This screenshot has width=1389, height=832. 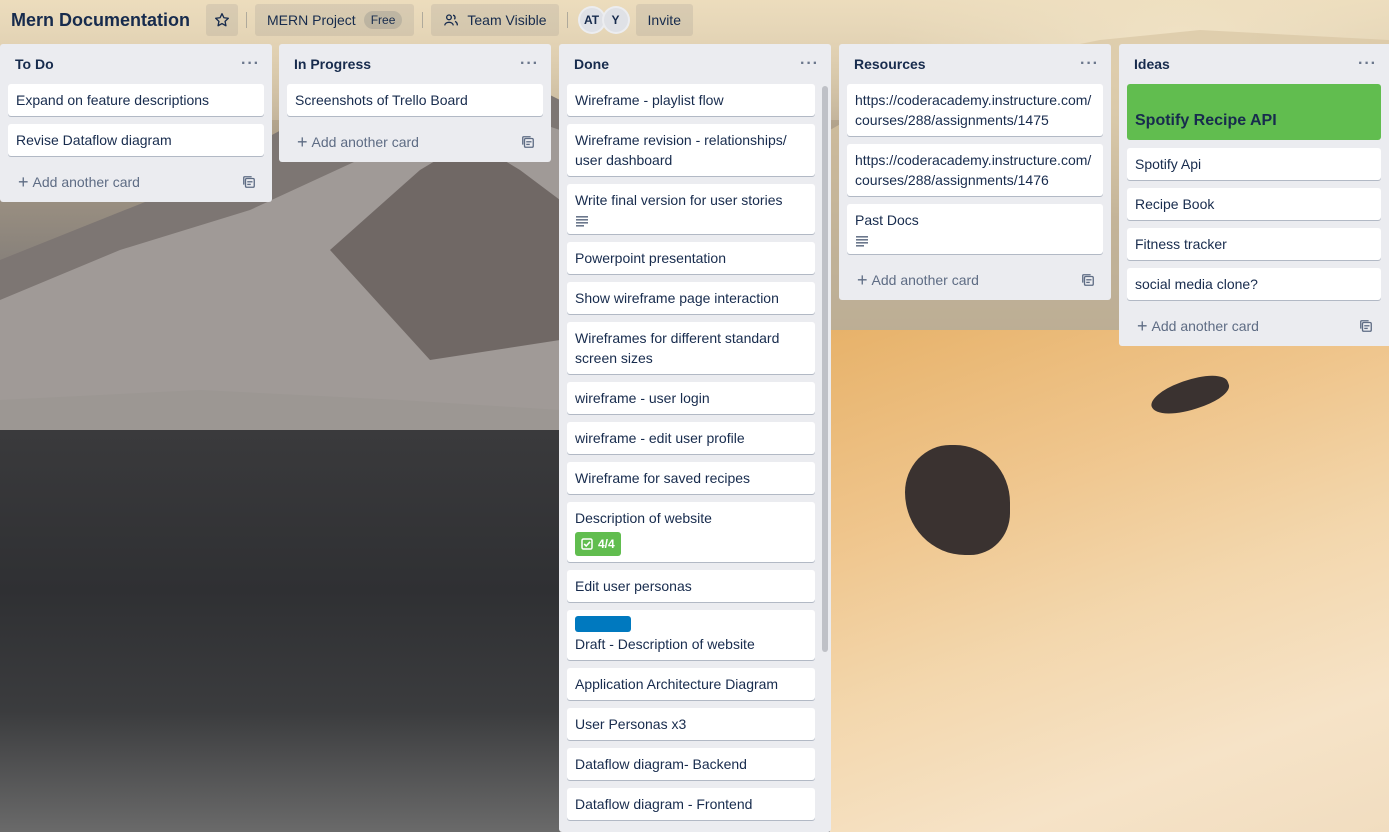 I want to click on star-button, so click(x=222, y=20).